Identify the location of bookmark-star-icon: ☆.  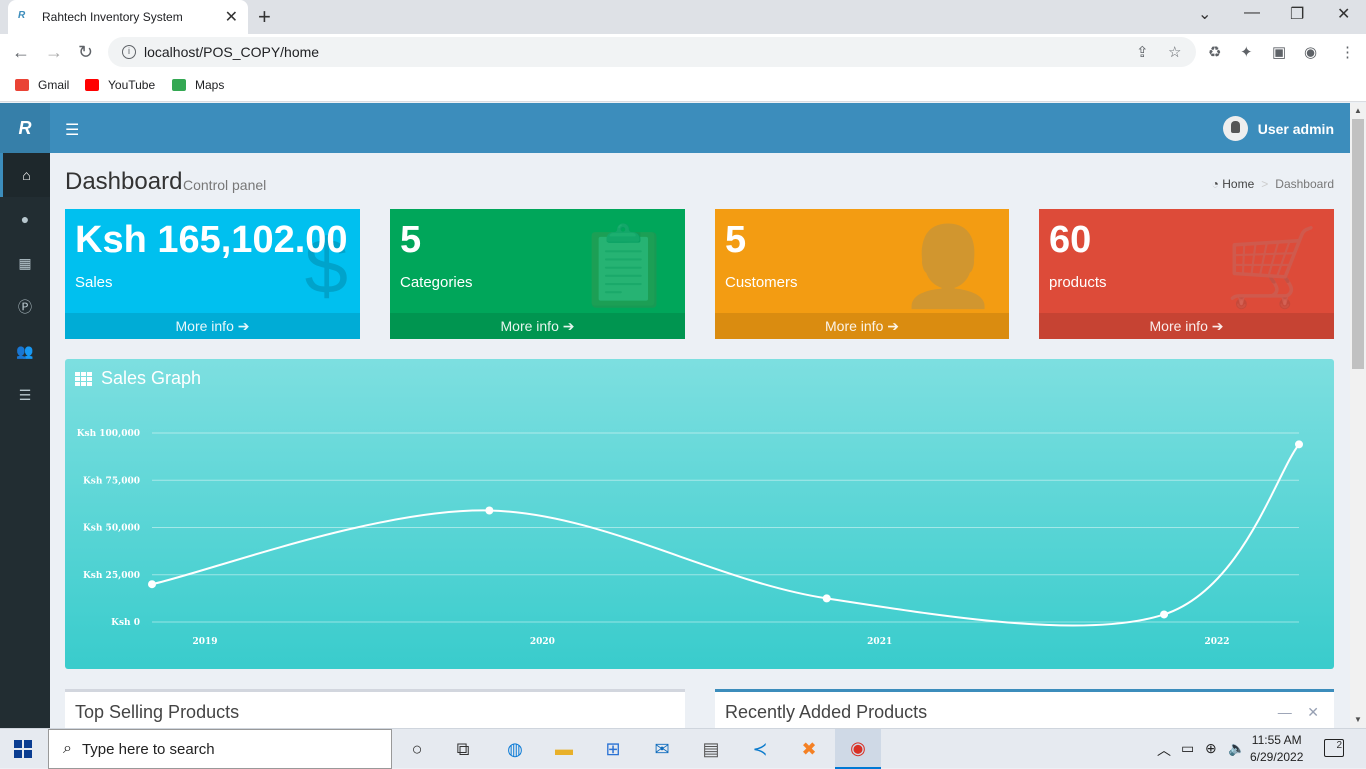
(1174, 52).